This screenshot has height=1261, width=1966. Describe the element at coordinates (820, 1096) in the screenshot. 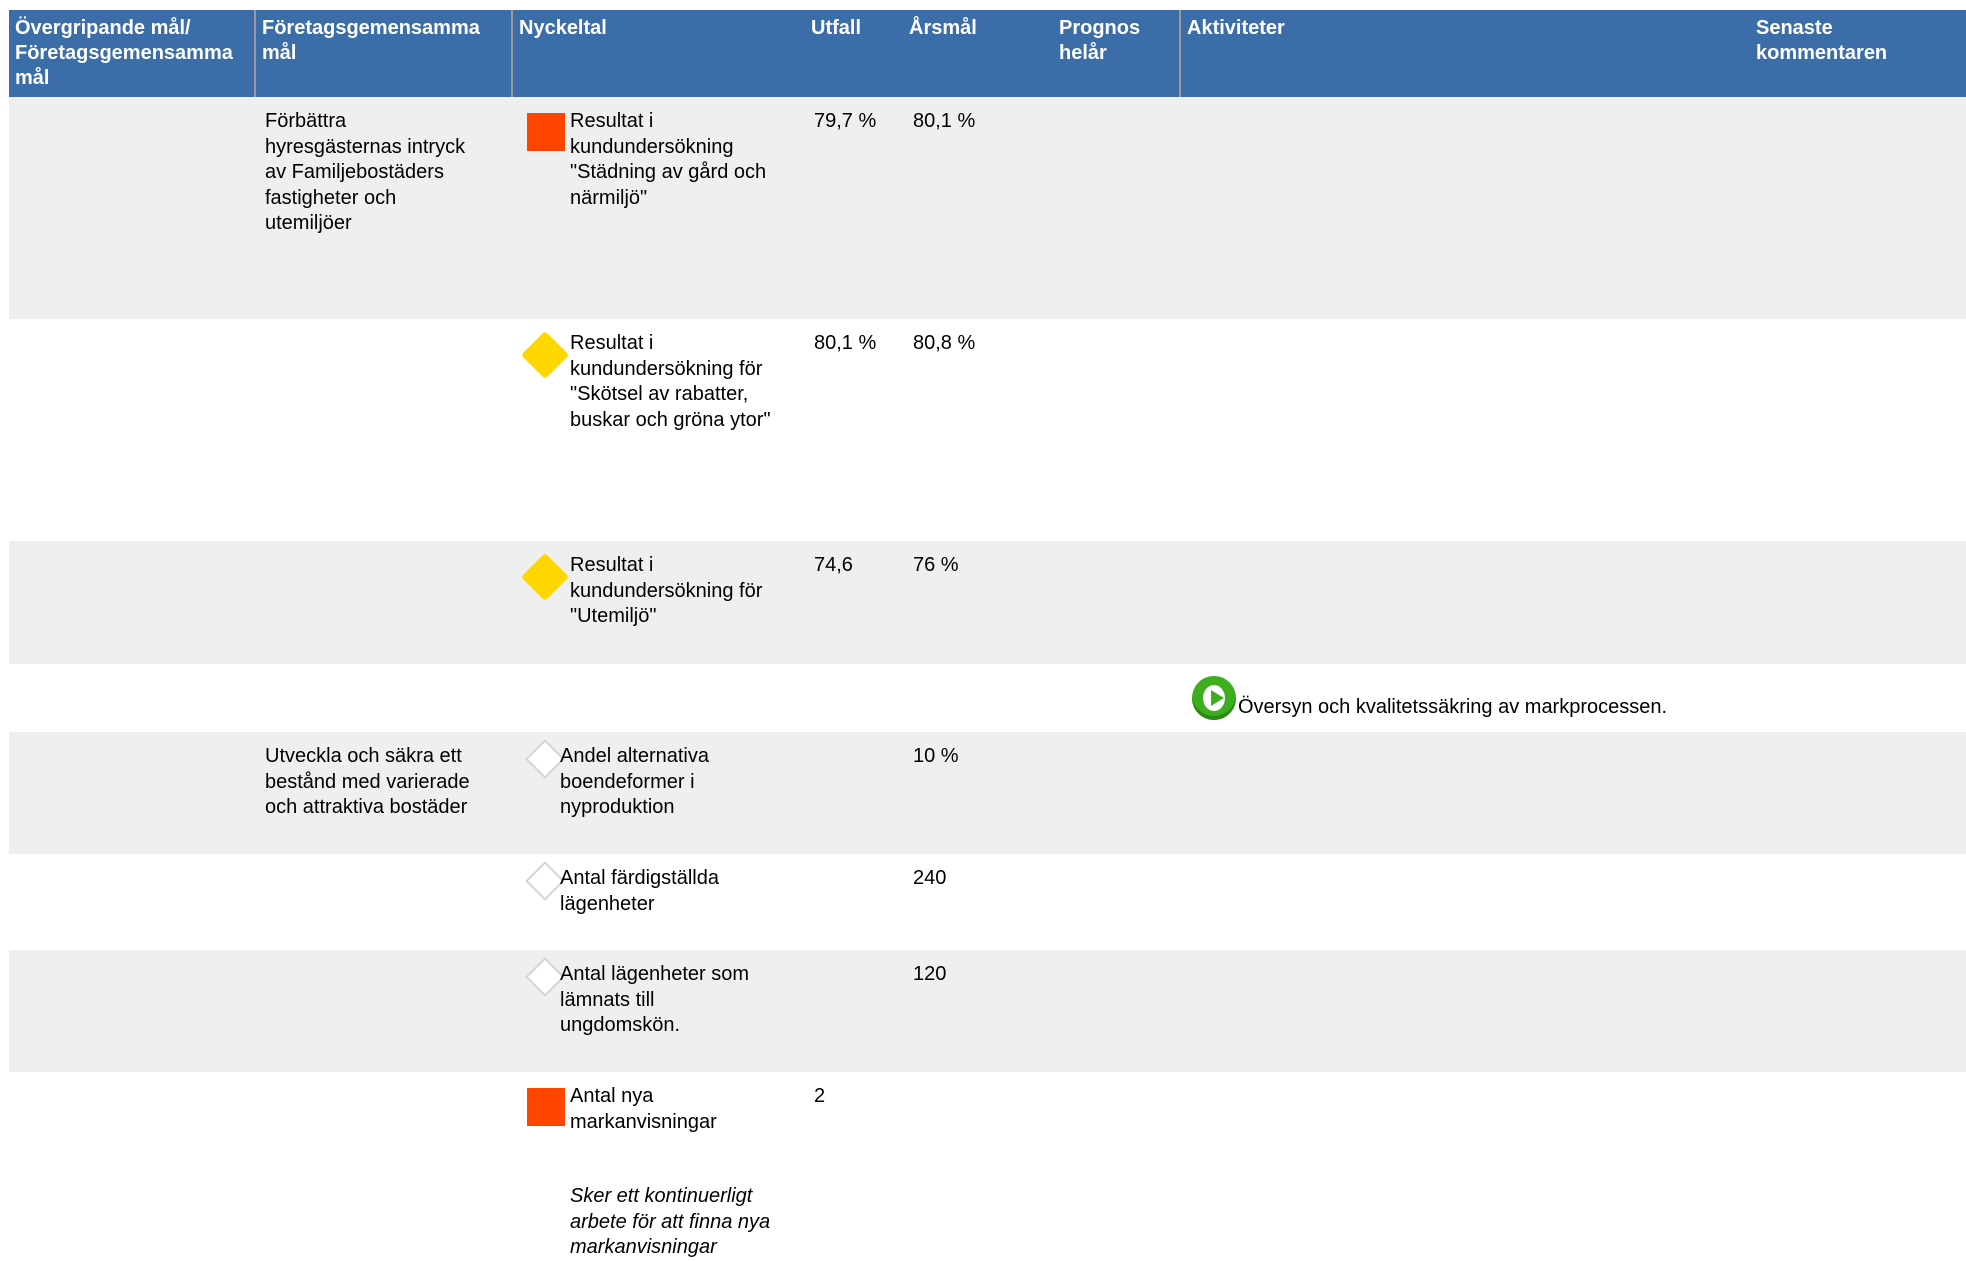

I see `kpi-outcome: 2` at that location.